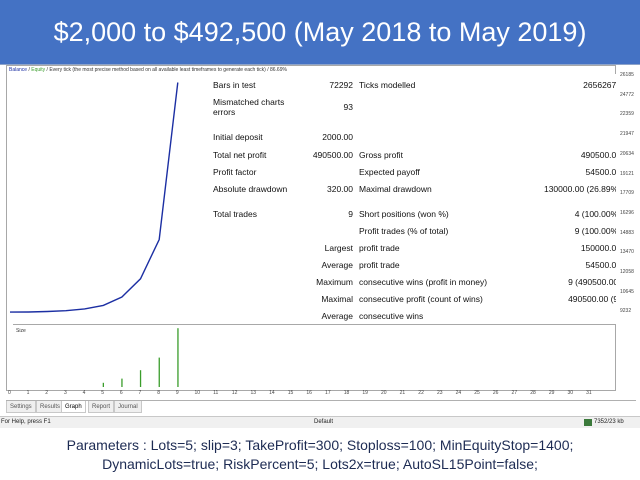 This screenshot has width=640, height=480. Describe the element at coordinates (250, 189) in the screenshot. I see `absolute-drawdown-label: Absolute drawdown` at that location.